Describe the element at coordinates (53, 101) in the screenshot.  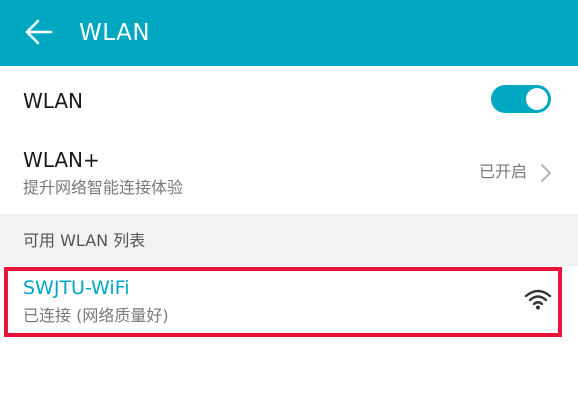
I see `wlan-label: WLAN` at that location.